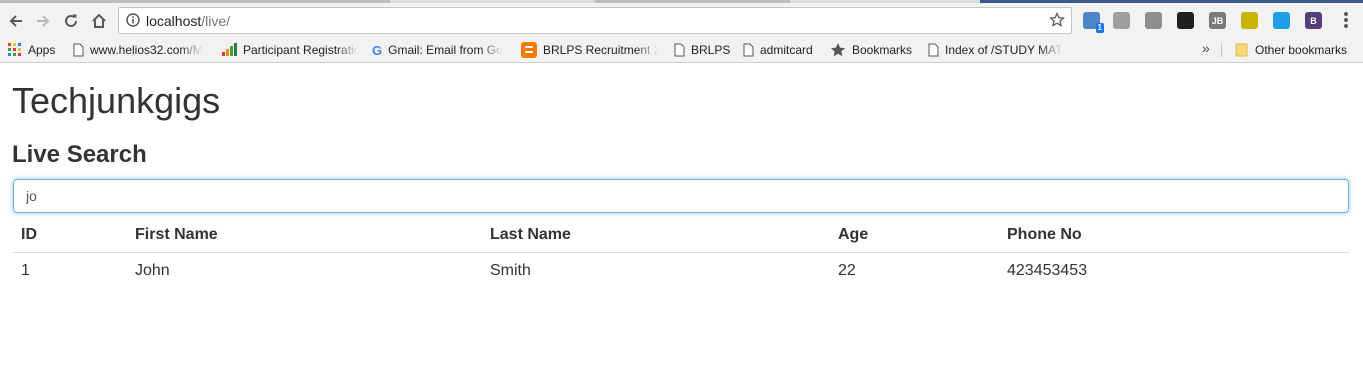 The width and height of the screenshot is (1363, 392). I want to click on url-text: localhost/live/, so click(188, 21).